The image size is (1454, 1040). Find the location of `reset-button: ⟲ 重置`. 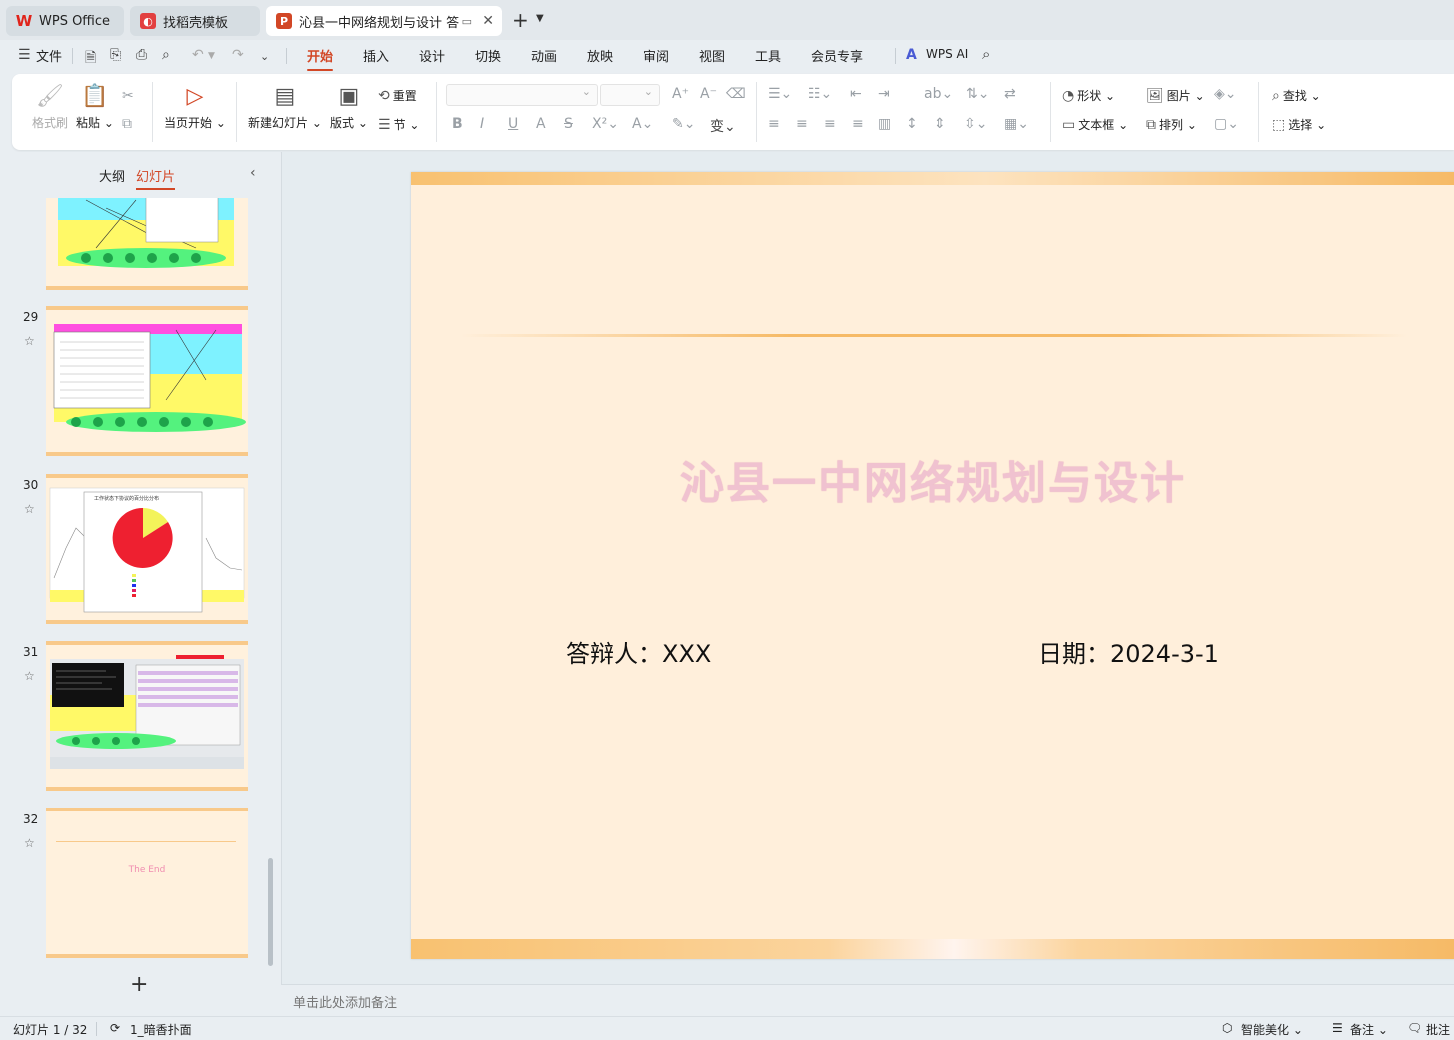

reset-button: ⟲ 重置 is located at coordinates (397, 95).